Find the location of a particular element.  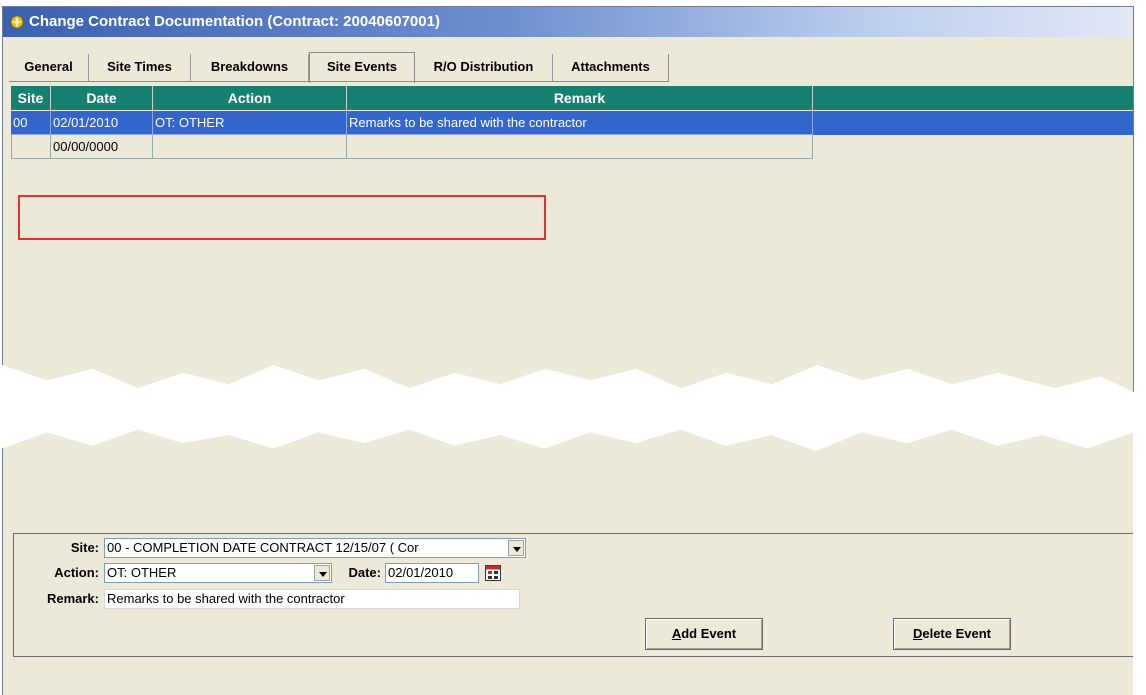

column-header-date: Date is located at coordinates (102, 98).